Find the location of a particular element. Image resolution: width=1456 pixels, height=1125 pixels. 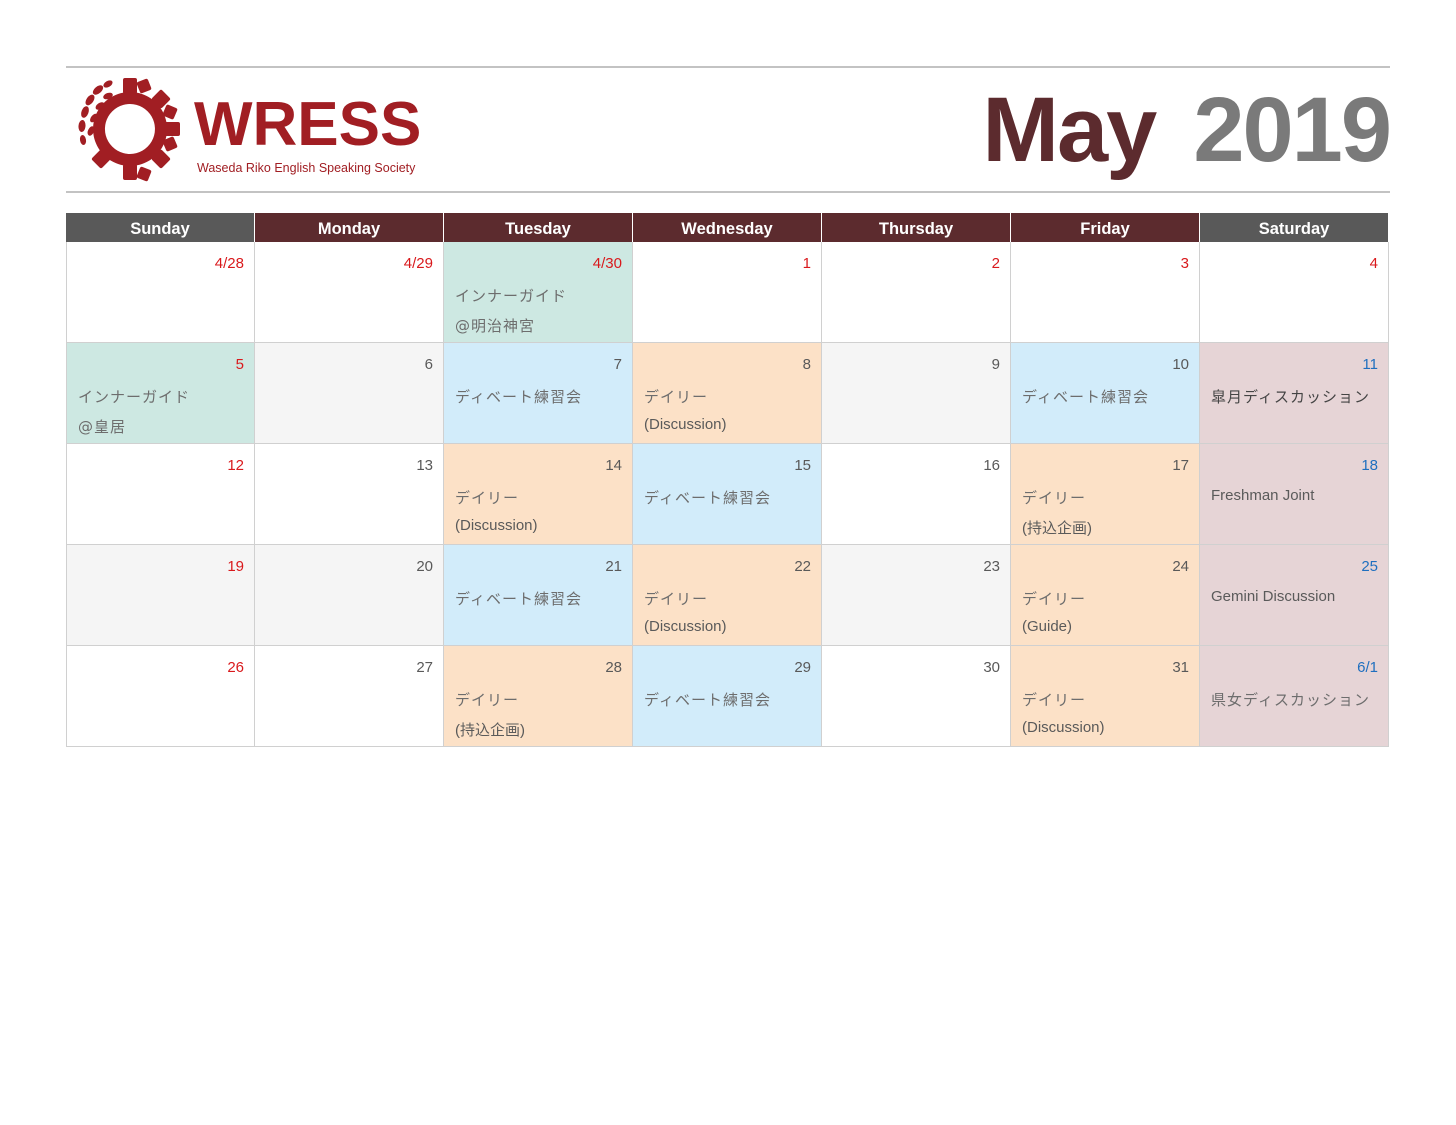

event-text: Gemini Discussion is located at coordinates (1273, 596).